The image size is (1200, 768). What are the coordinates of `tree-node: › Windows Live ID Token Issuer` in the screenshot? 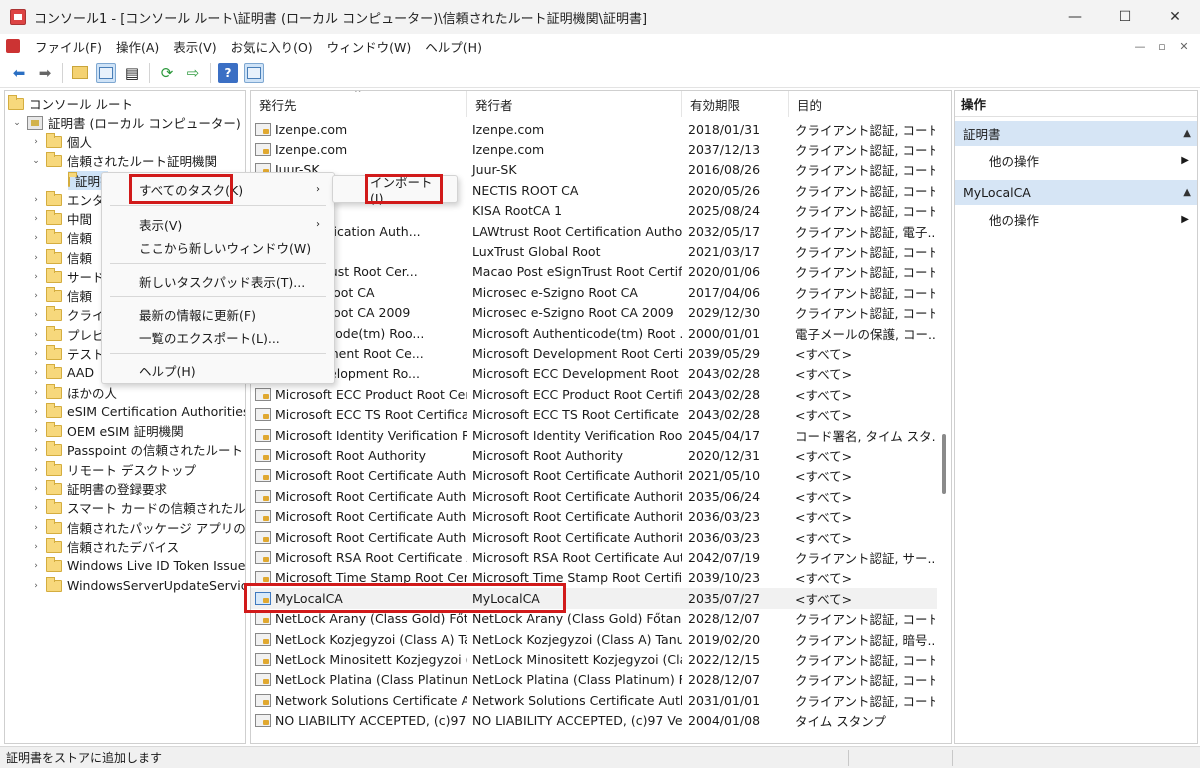 It's located at (137, 565).